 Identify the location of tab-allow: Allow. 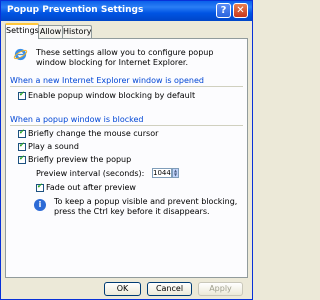
(50, 31).